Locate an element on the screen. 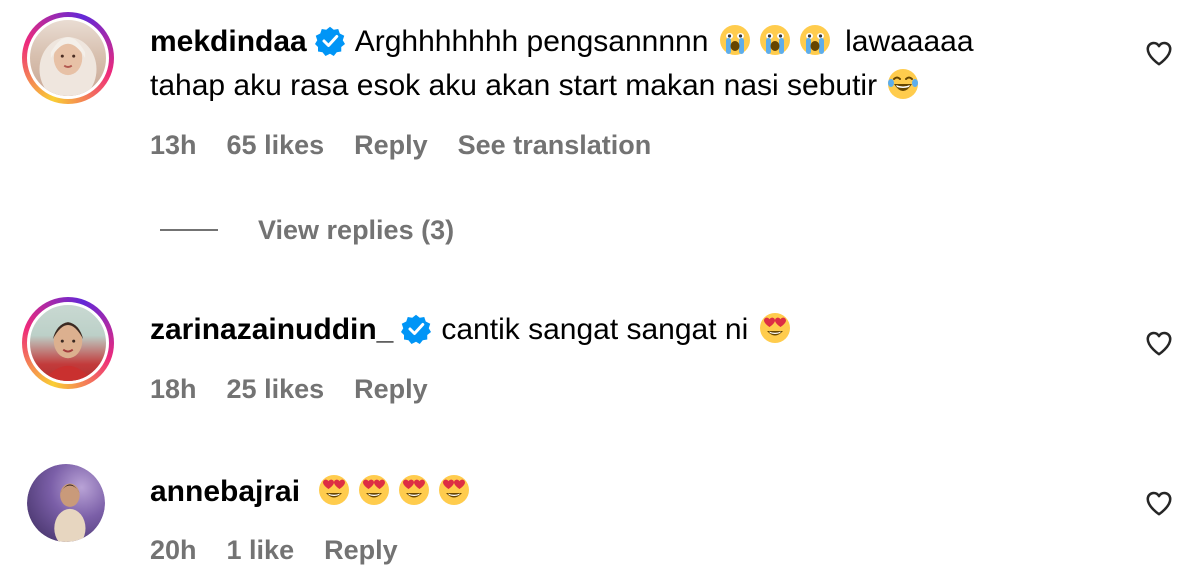  view-replies-button: View replies (3) is located at coordinates (307, 230).